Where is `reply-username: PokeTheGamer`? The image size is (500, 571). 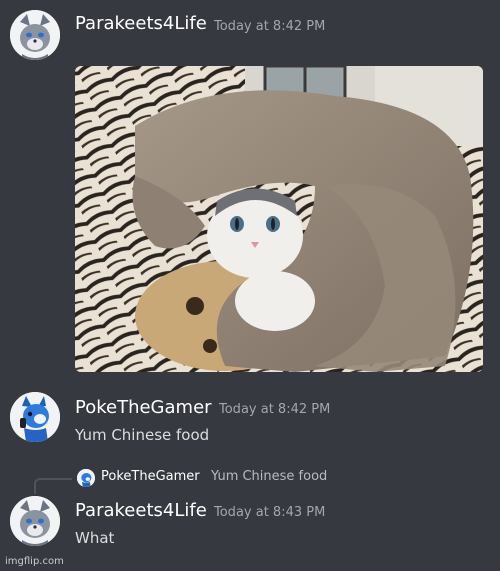 reply-username: PokeTheGamer is located at coordinates (150, 476).